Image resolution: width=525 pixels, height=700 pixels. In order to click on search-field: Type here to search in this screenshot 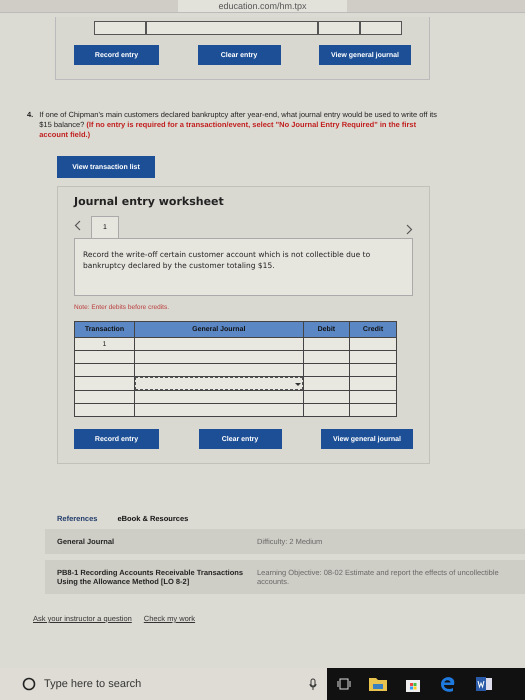, I will do `click(163, 684)`.